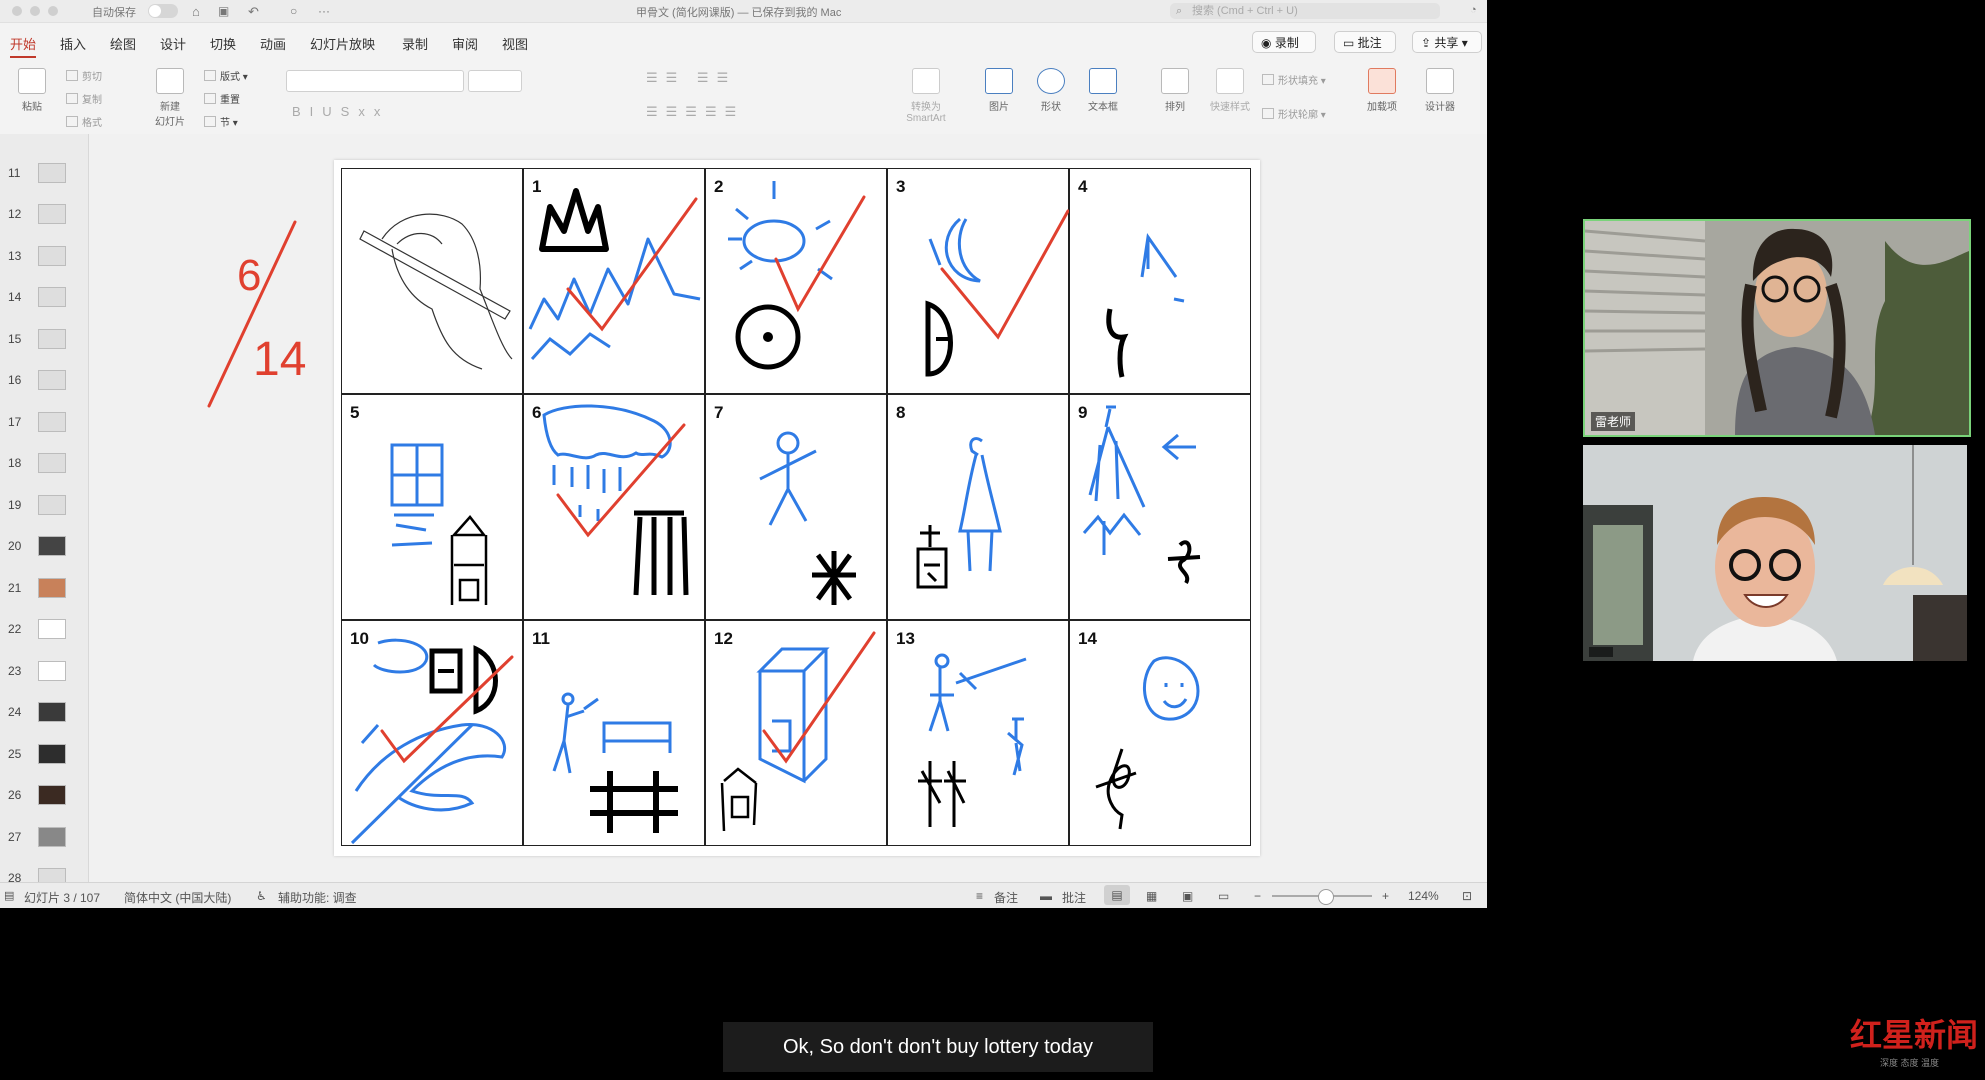 This screenshot has width=1985, height=1080. What do you see at coordinates (44, 671) in the screenshot?
I see `slide-thumbnail: 23` at bounding box center [44, 671].